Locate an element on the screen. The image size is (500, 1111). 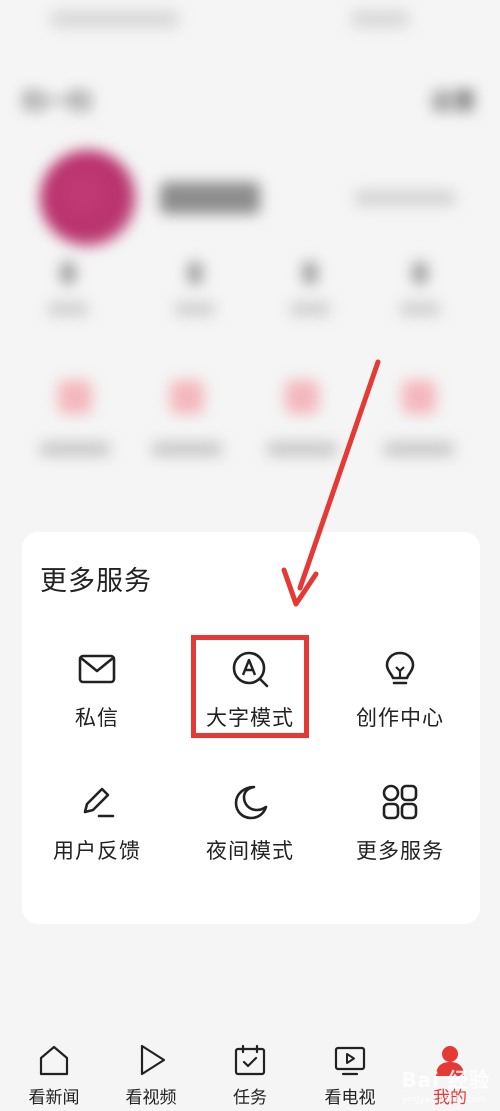
creator-center-button: 创作中心 is located at coordinates (400, 690).